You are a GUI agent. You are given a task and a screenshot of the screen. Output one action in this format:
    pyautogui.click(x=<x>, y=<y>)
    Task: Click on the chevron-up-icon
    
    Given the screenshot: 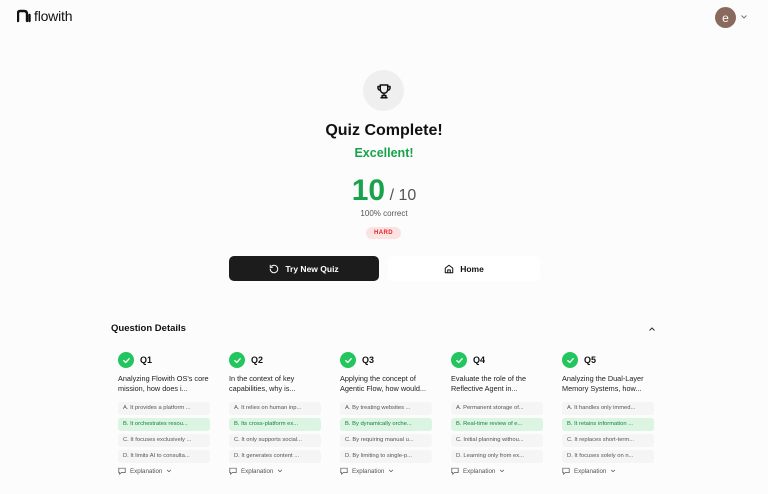 What is the action you would take?
    pyautogui.click(x=652, y=329)
    